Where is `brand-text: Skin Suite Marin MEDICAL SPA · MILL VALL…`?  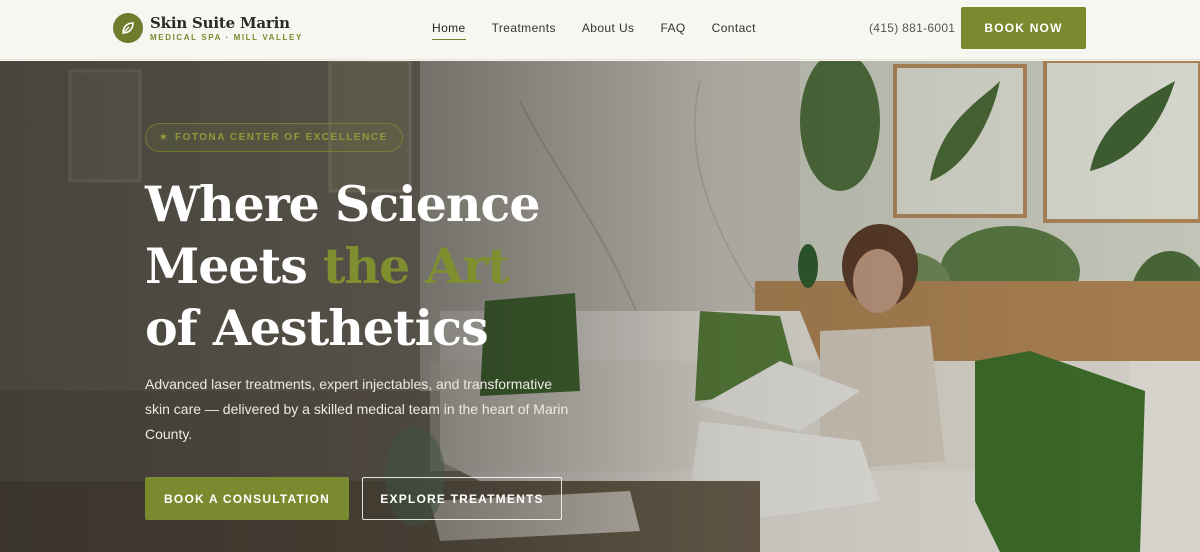
brand-text: Skin Suite Marin MEDICAL SPA · MILL VALL… is located at coordinates (226, 28).